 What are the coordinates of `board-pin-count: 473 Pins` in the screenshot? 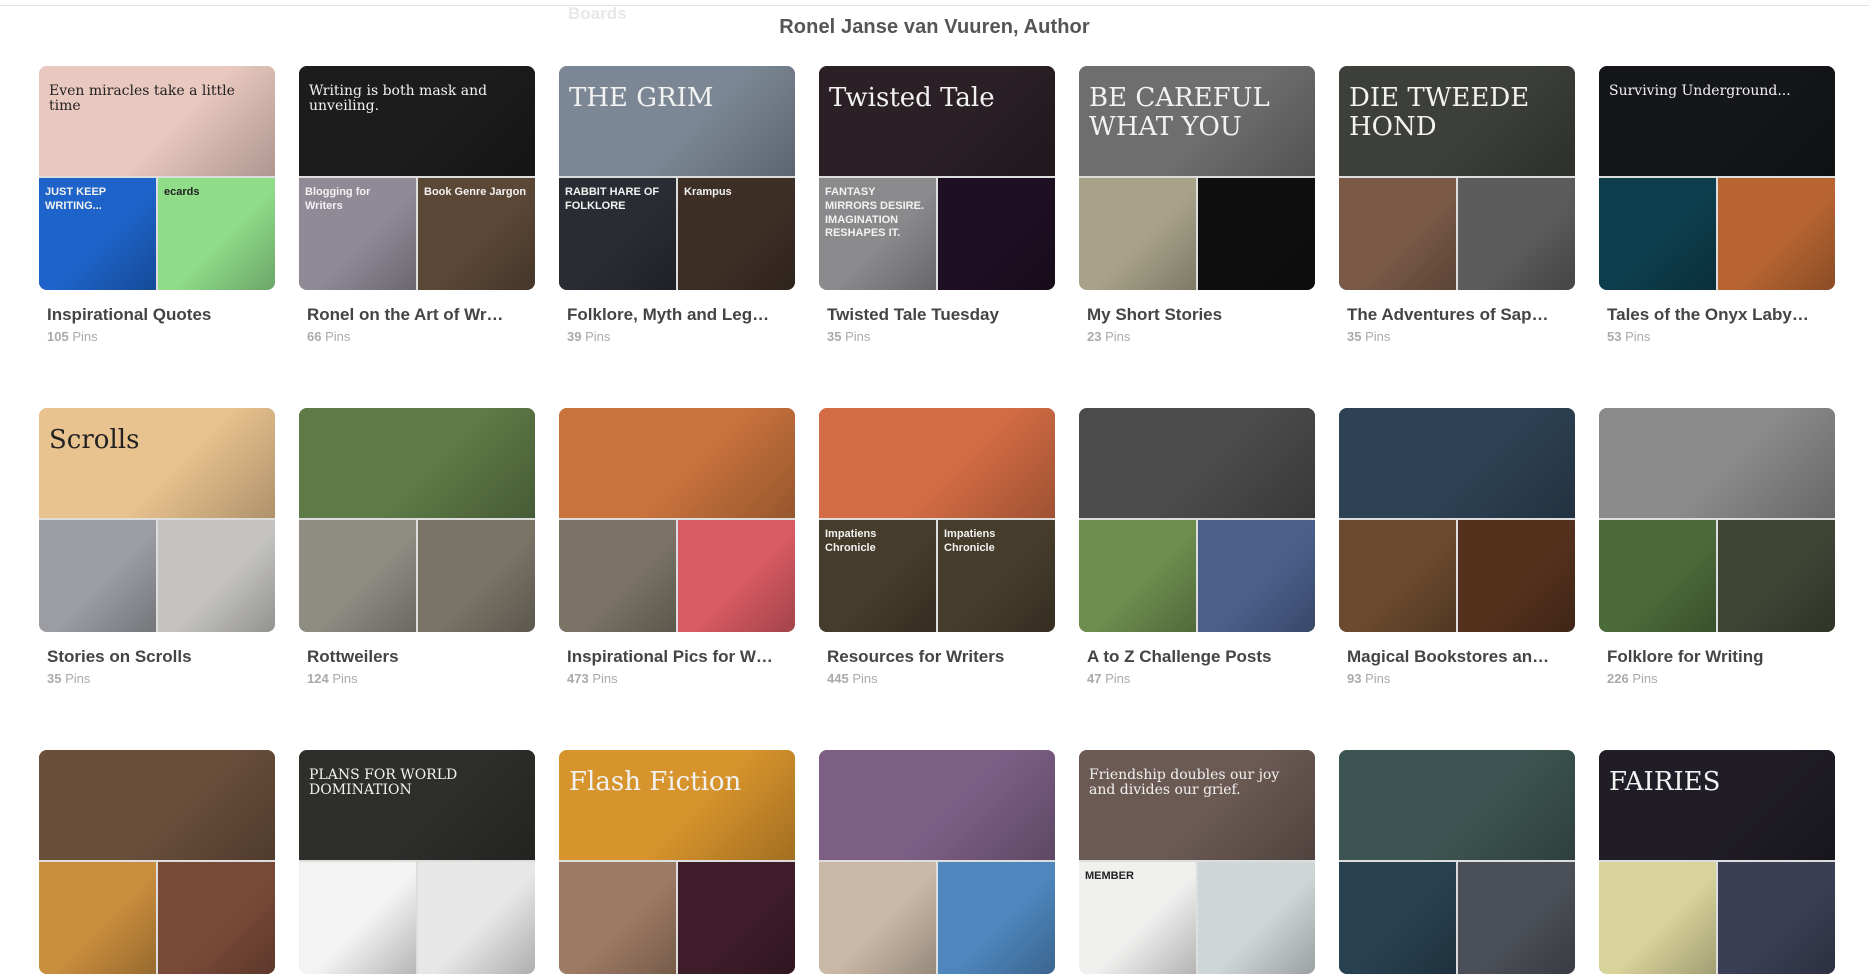 It's located at (677, 678).